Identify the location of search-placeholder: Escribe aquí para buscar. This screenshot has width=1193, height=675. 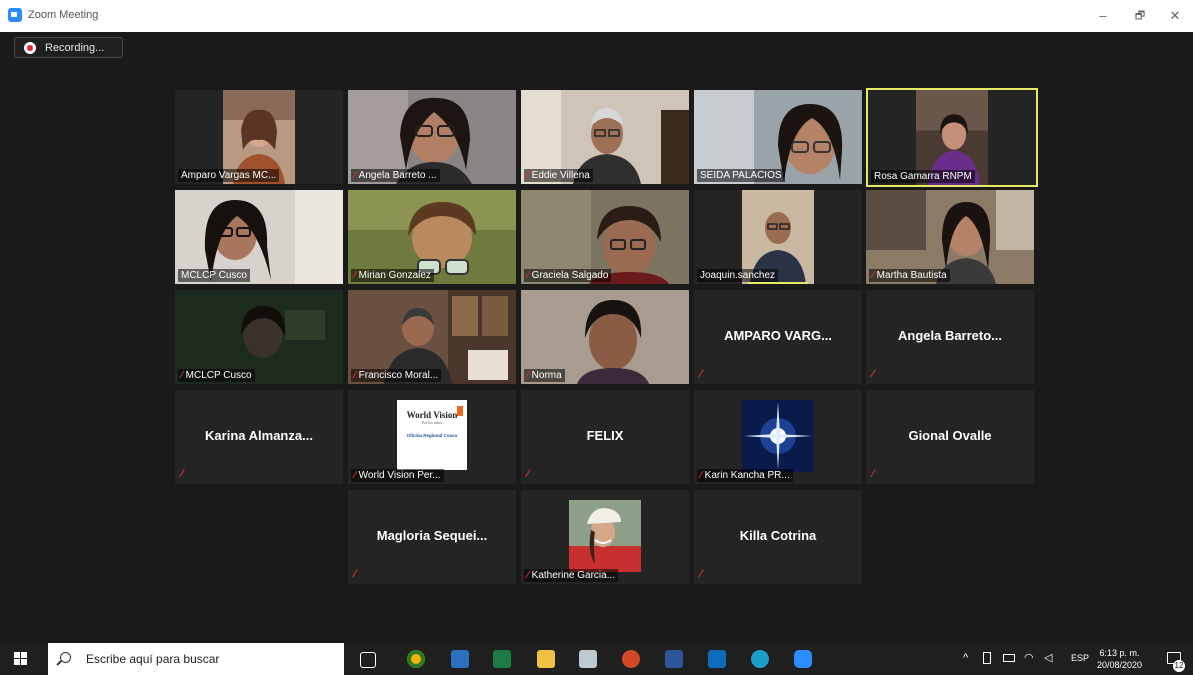
(153, 659).